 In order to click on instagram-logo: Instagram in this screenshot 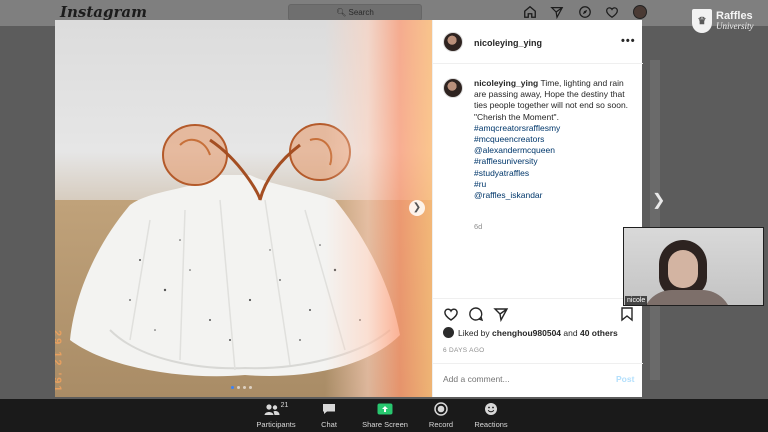, I will do `click(103, 12)`.